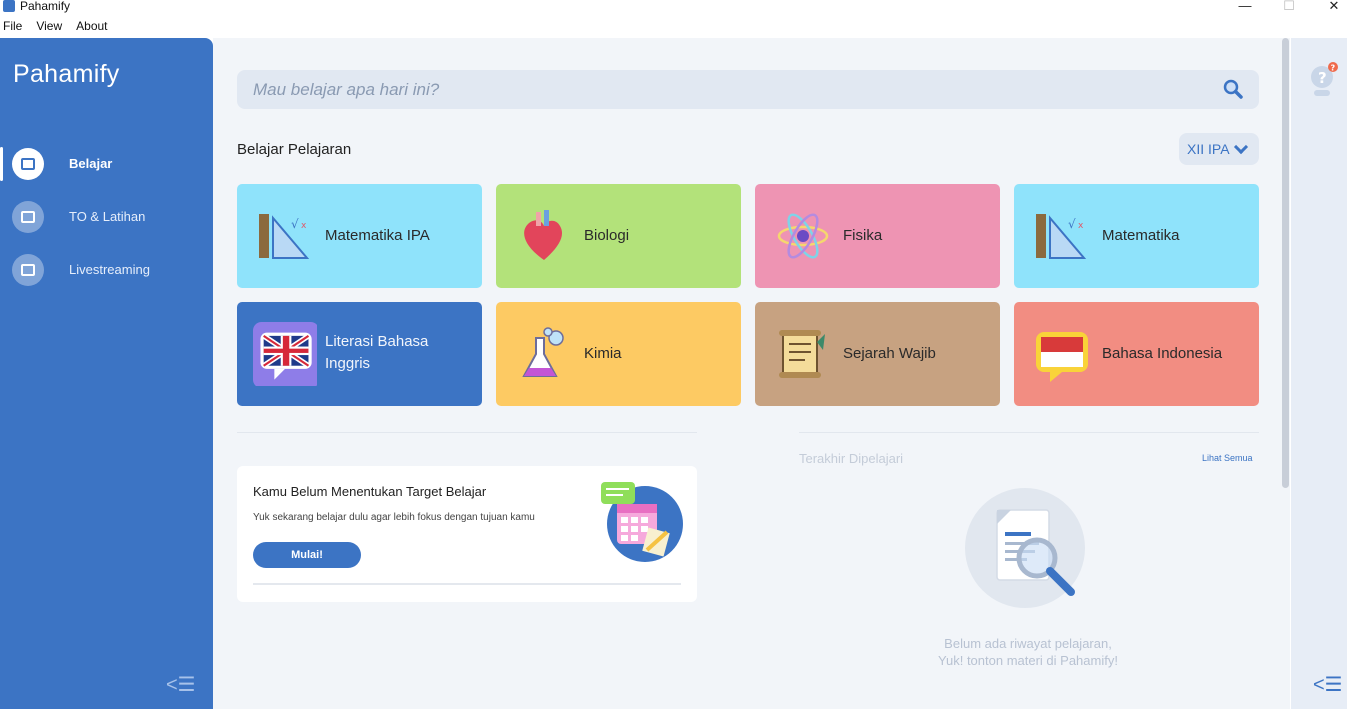 This screenshot has height=709, width=1347. Describe the element at coordinates (603, 353) in the screenshot. I see `subject-label: Kimia` at that location.